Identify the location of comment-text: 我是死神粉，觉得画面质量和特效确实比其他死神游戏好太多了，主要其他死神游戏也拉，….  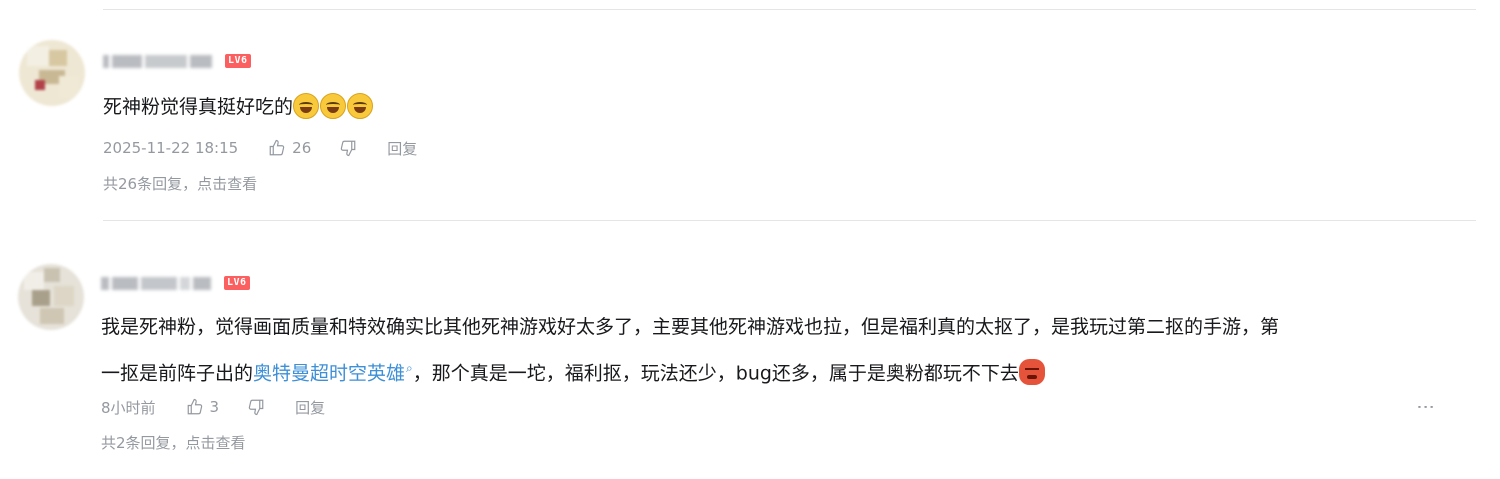
(695, 350).